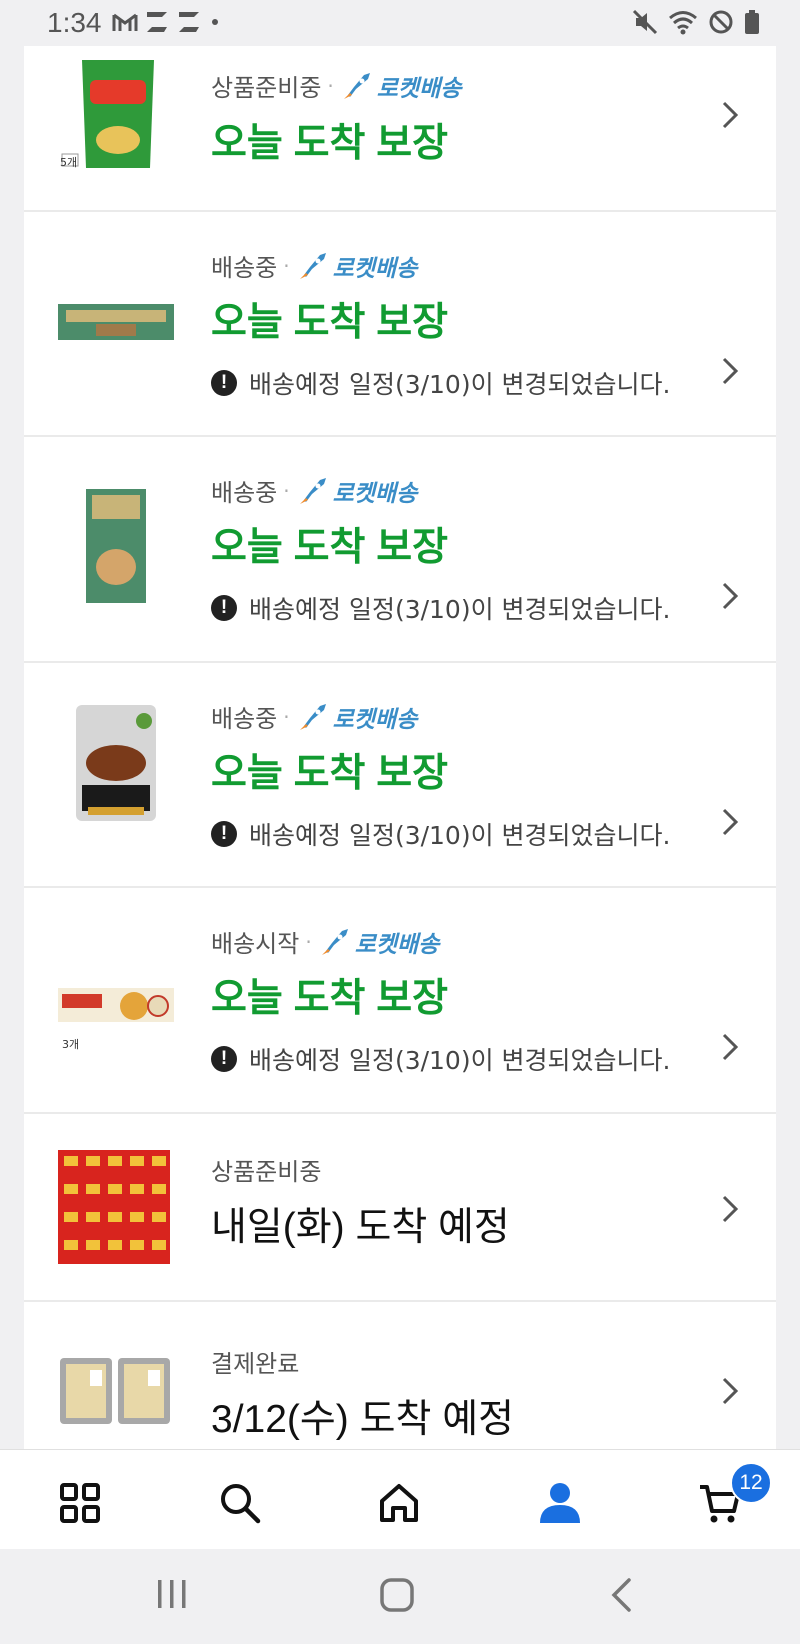 This screenshot has height=1644, width=800. Describe the element at coordinates (683, 23) in the screenshot. I see `wifi-icon` at that location.